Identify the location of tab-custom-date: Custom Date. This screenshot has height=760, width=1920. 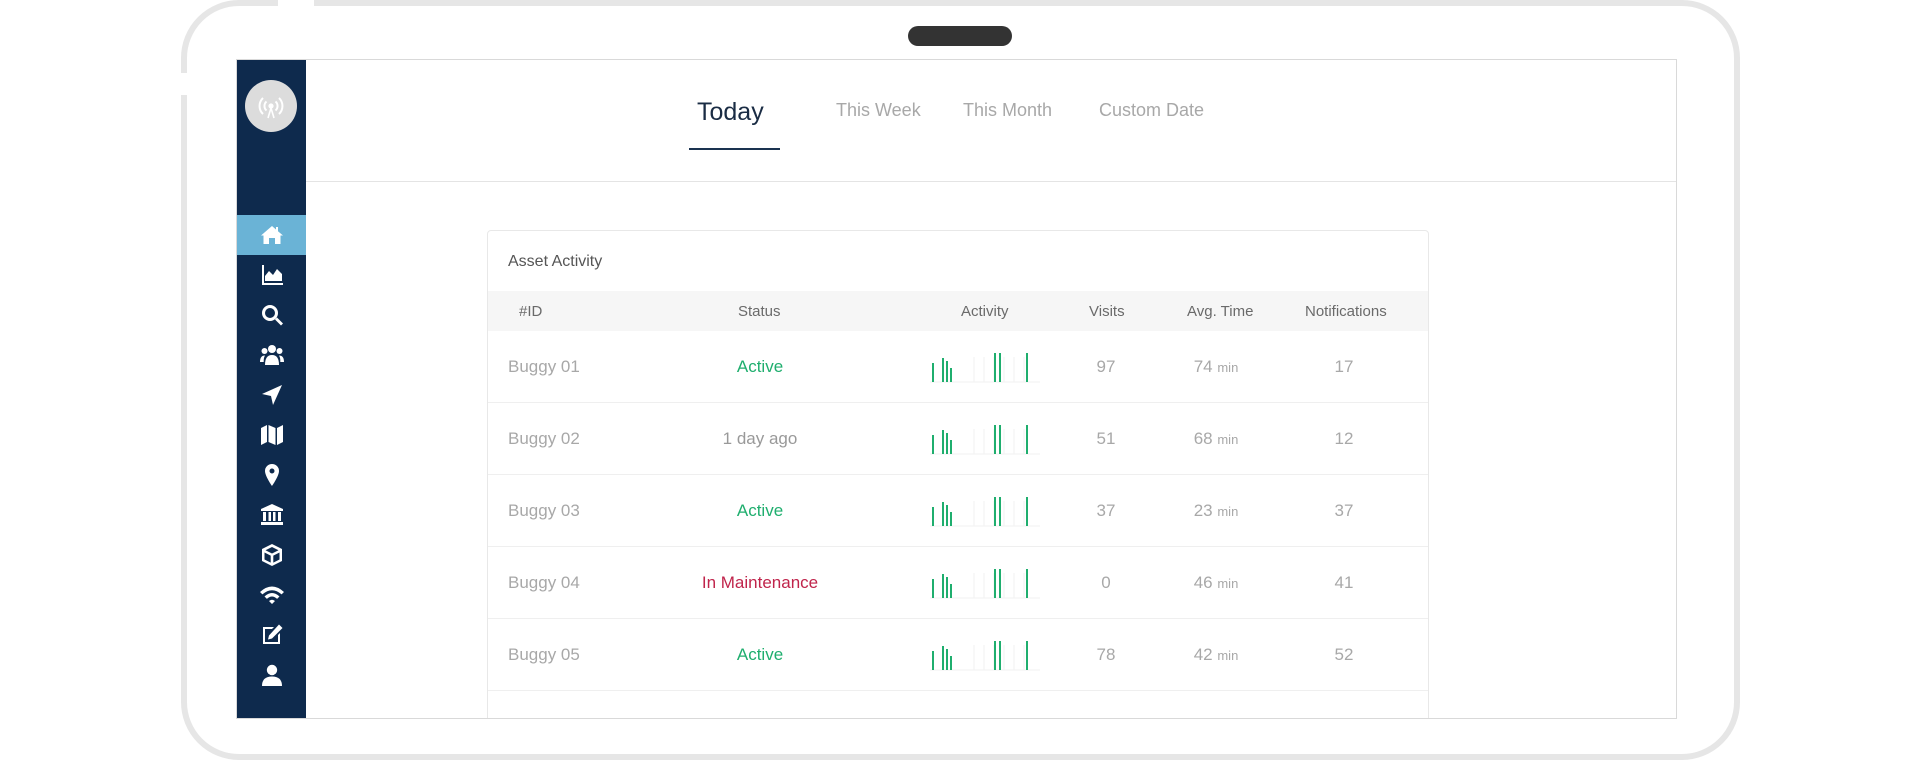
(1151, 110).